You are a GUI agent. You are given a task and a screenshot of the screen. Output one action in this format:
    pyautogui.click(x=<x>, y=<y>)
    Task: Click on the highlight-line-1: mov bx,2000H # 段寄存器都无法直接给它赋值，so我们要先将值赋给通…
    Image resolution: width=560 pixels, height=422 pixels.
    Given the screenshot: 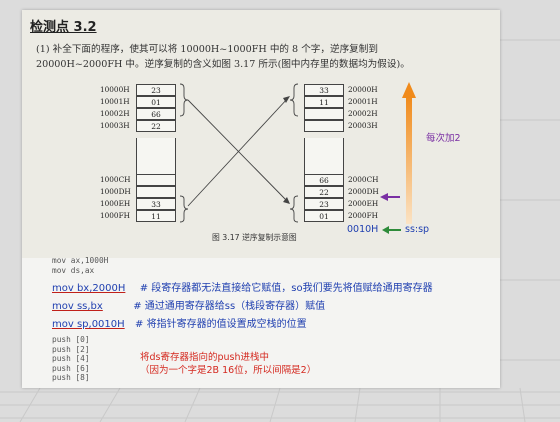 What is the action you would take?
    pyautogui.click(x=242, y=286)
    